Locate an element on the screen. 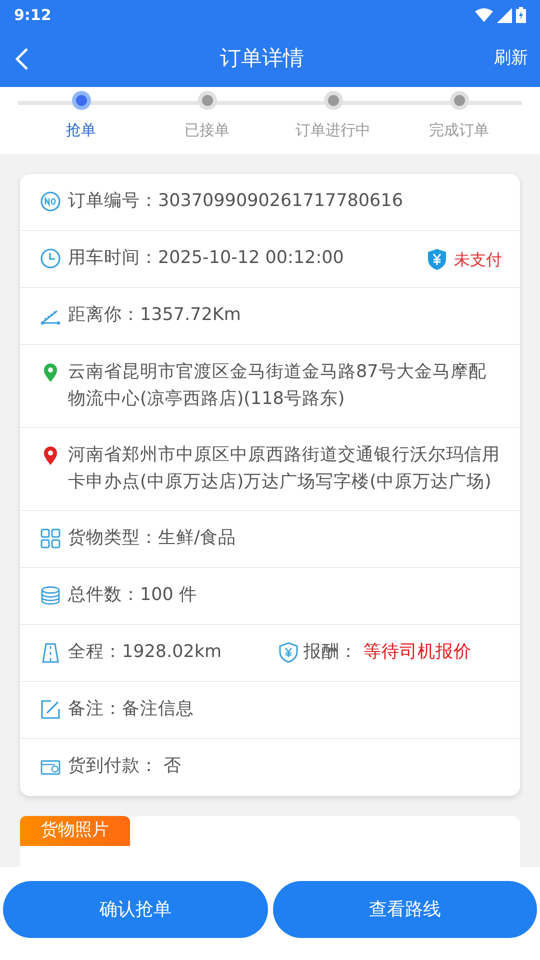 Image resolution: width=540 pixels, height=960 pixels. info-text: 备注：备注信息 is located at coordinates (131, 709).